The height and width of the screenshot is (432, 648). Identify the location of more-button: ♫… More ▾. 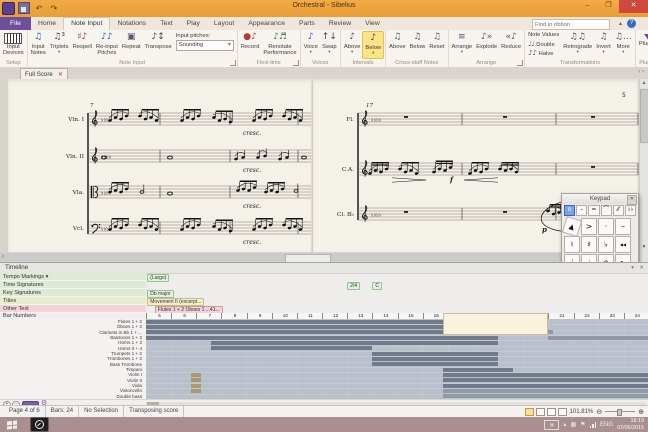
(623, 45).